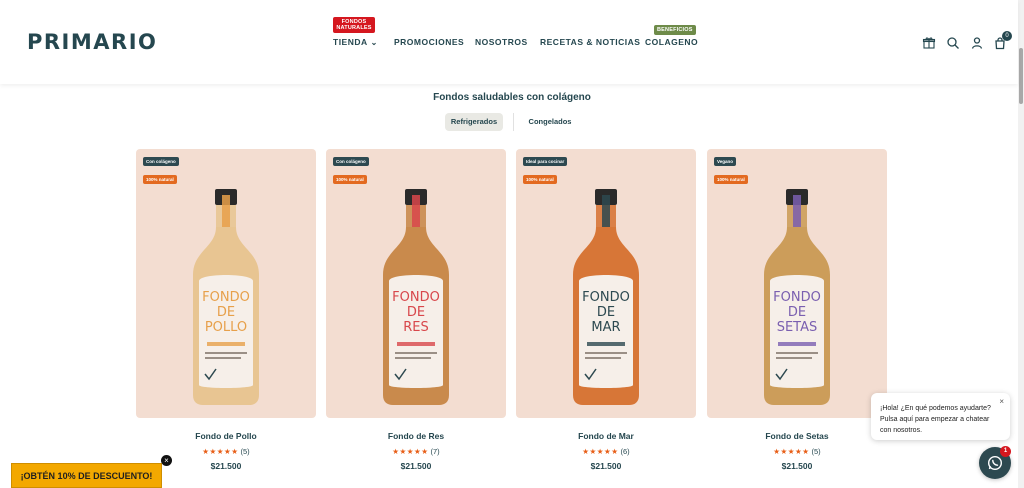 Image resolution: width=1024 pixels, height=488 pixels. Describe the element at coordinates (416, 436) in the screenshot. I see `product-name: Fondo de Res` at that location.